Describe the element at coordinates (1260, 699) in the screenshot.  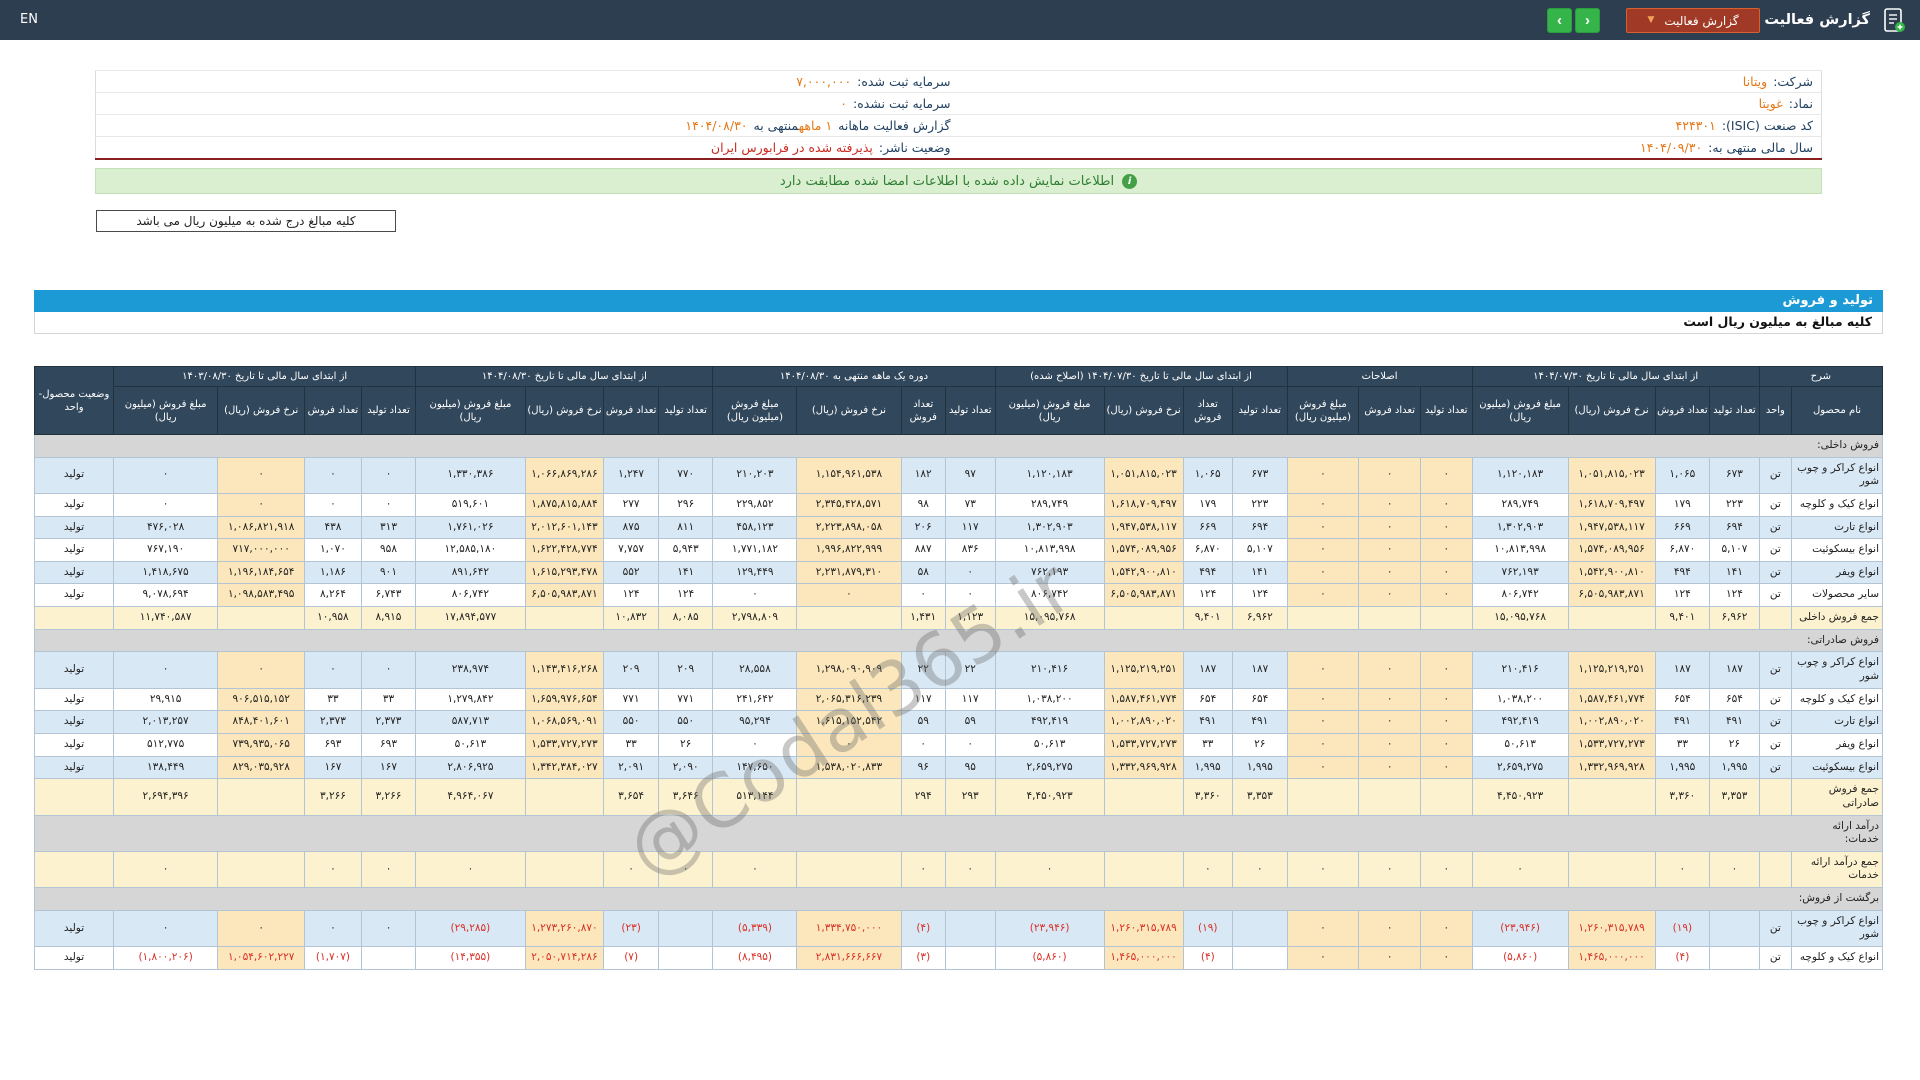
I see `value-cell: ۶۵۴` at that location.